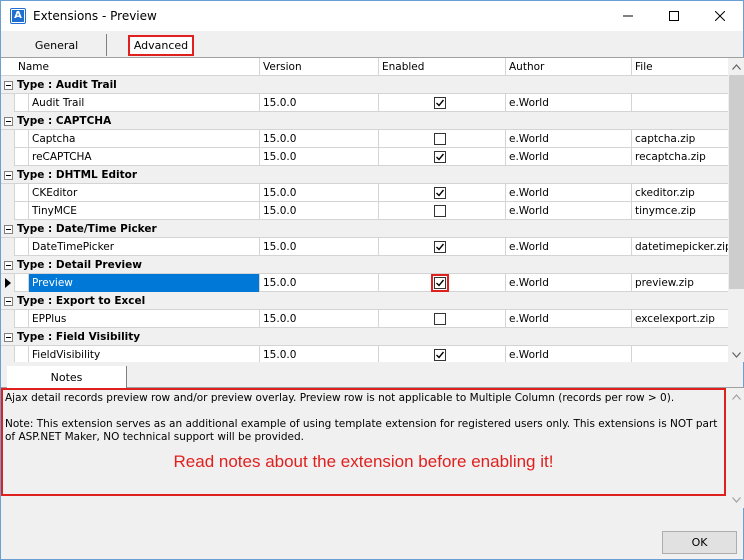 This screenshot has width=744, height=560. Describe the element at coordinates (364, 85) in the screenshot. I see `group-row: Type : Audit Trail` at that location.